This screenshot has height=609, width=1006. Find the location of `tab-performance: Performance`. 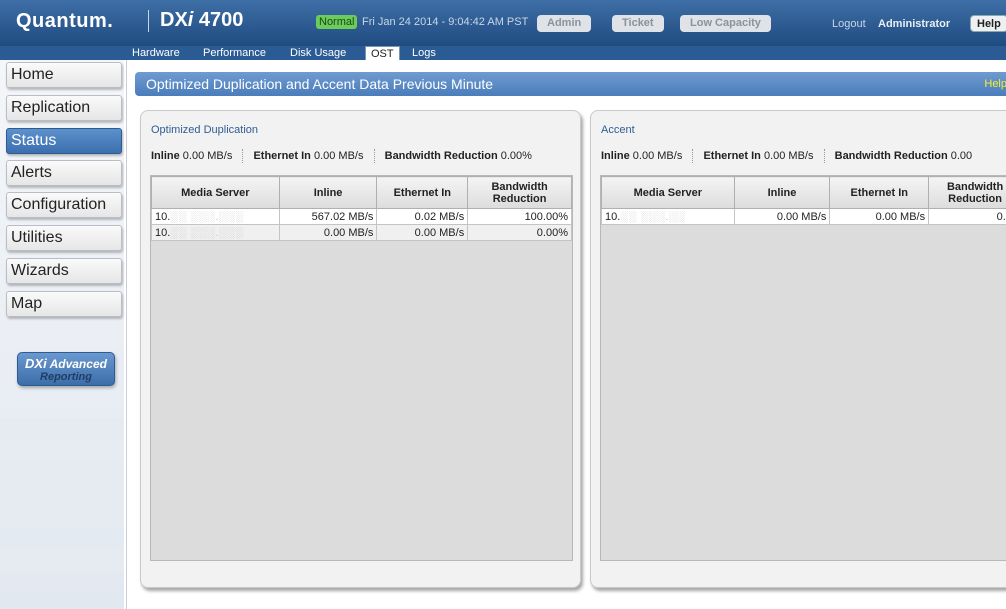

tab-performance: Performance is located at coordinates (234, 53).